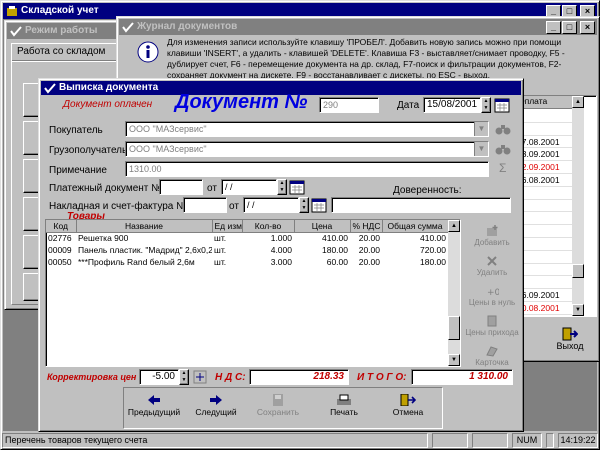 Image resolution: width=600 pixels, height=450 pixels. I want to click on num-lock-indicator: NUM, so click(527, 440).